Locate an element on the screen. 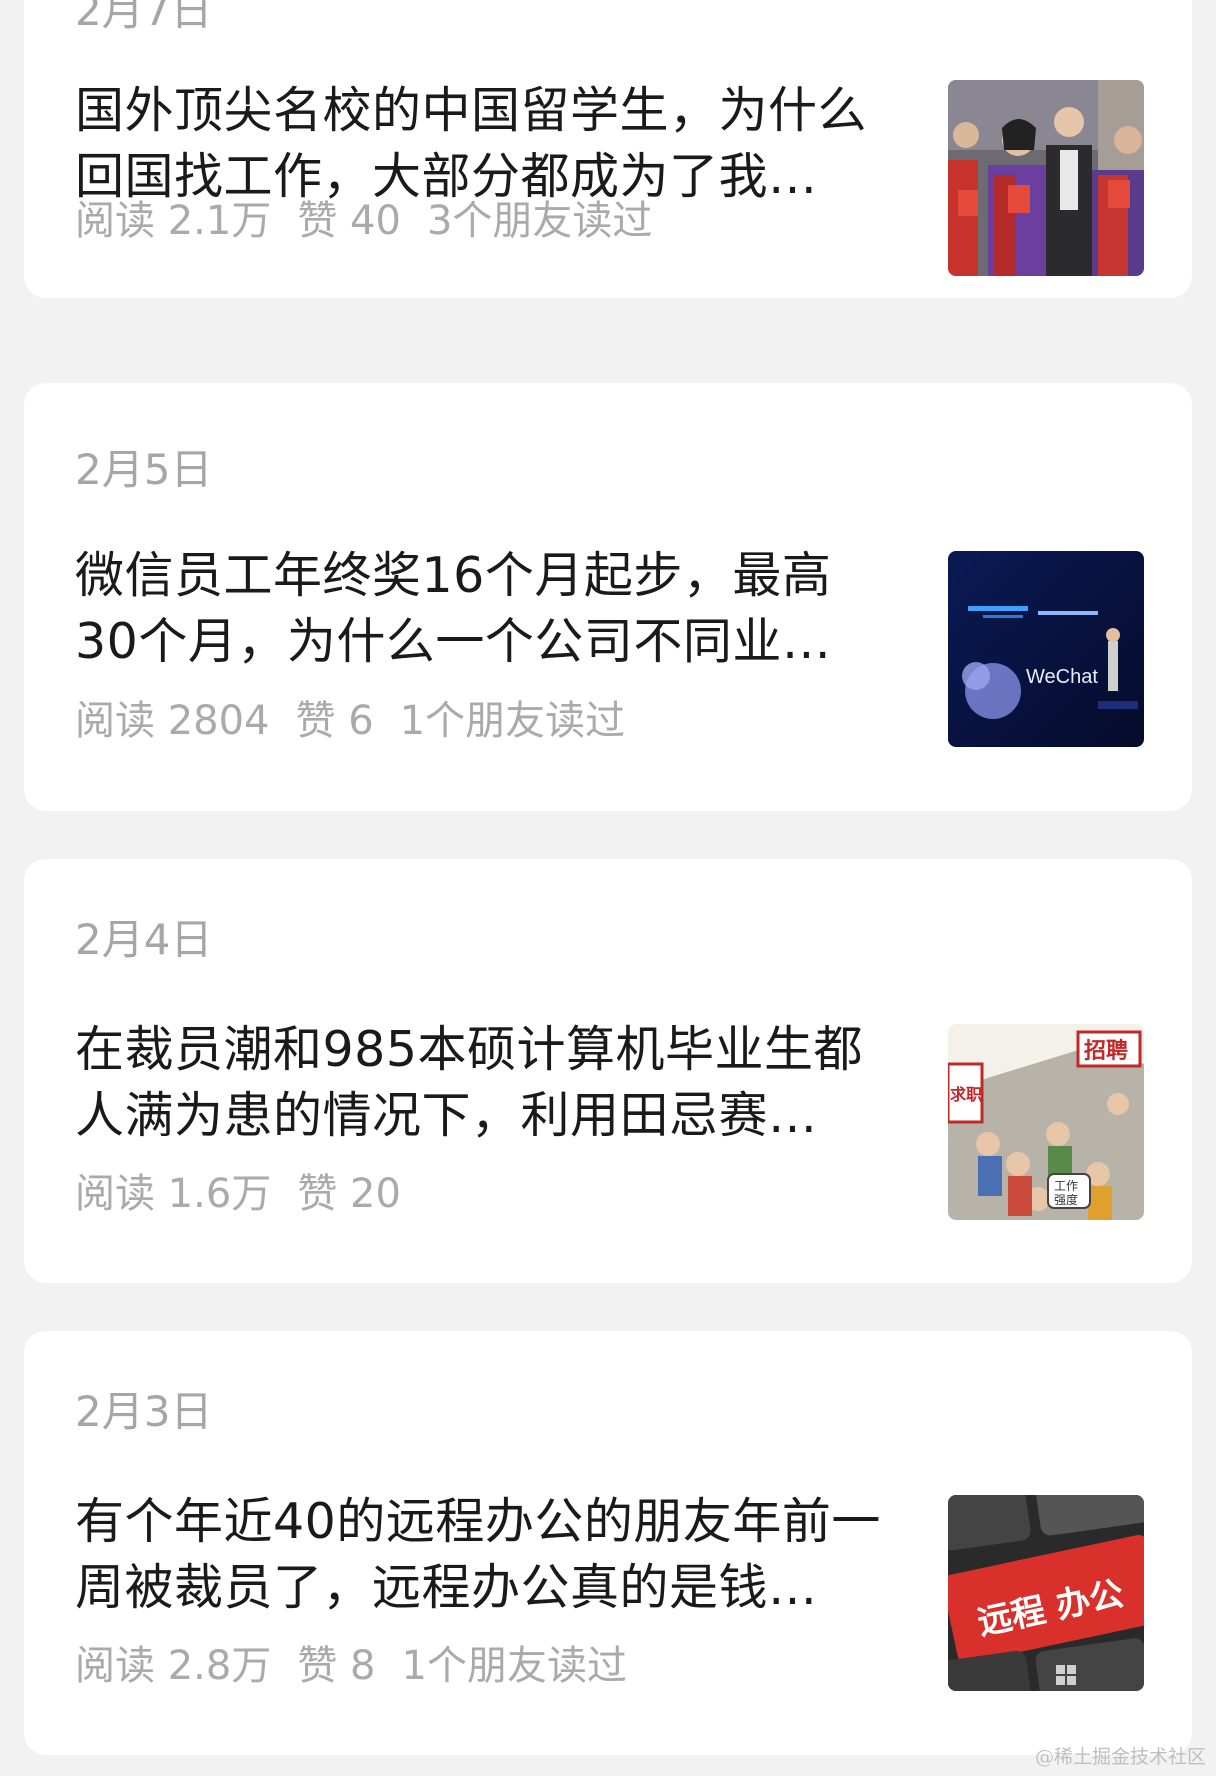 This screenshot has height=1776, width=1216. watermark-text: @稀土掘金技术社区 is located at coordinates (1120, 1757).